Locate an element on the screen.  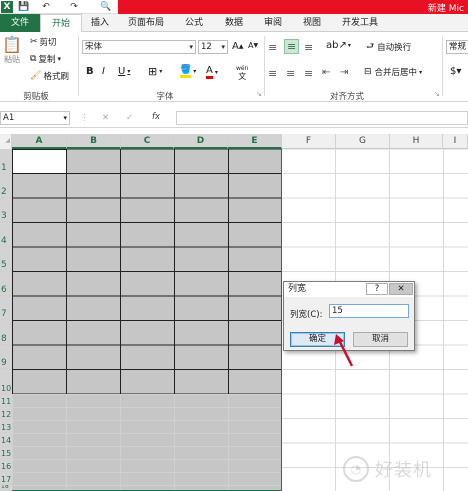
row-header: 2 is located at coordinates (6, 186).